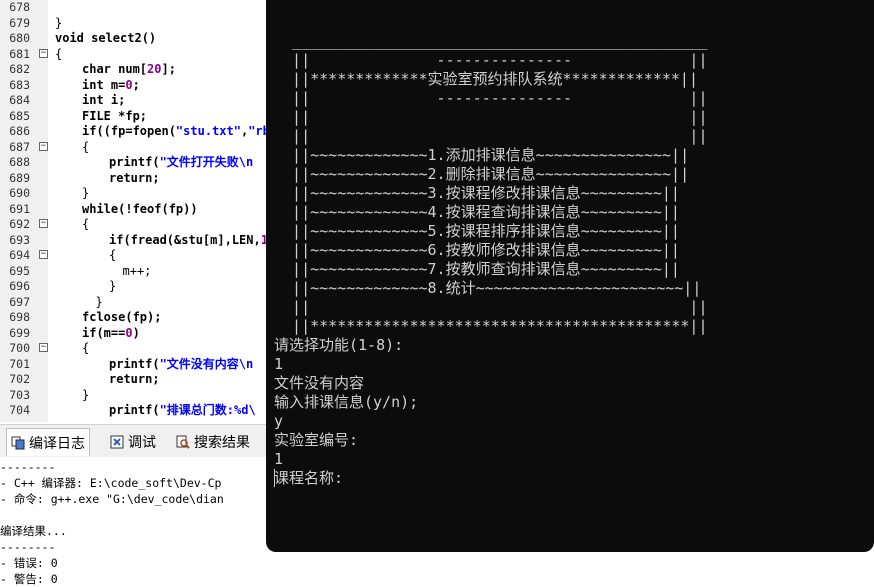 This screenshot has width=874, height=587. Describe the element at coordinates (316, 440) in the screenshot. I see `console-line: 实验室编号:` at that location.